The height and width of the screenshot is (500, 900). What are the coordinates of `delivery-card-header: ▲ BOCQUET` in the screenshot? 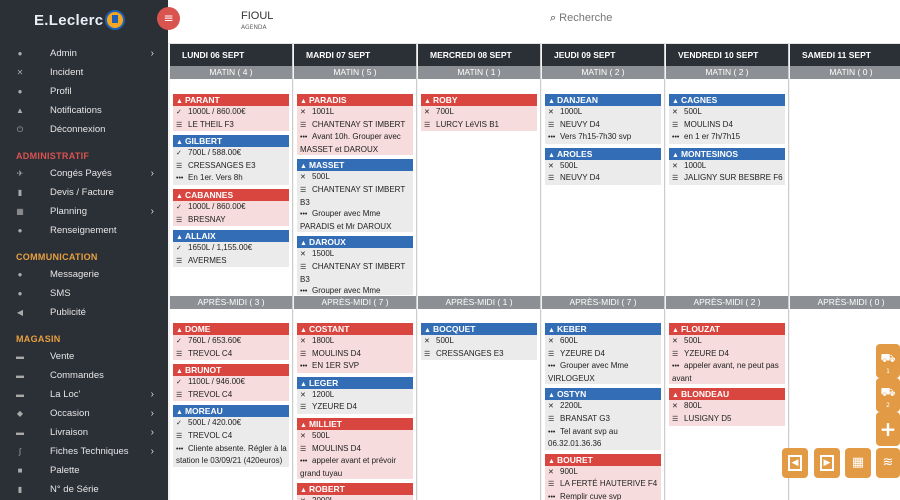 It's located at (479, 329).